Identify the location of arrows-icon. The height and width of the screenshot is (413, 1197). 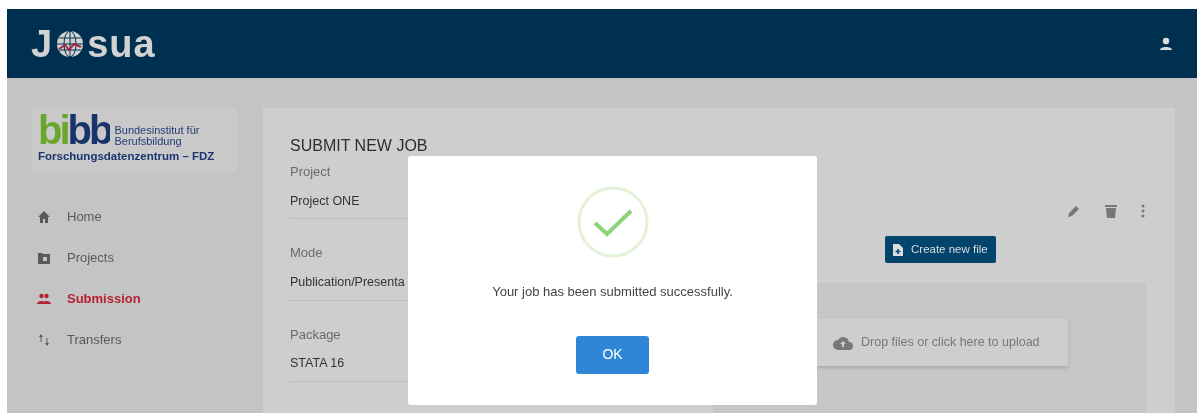
(44, 339).